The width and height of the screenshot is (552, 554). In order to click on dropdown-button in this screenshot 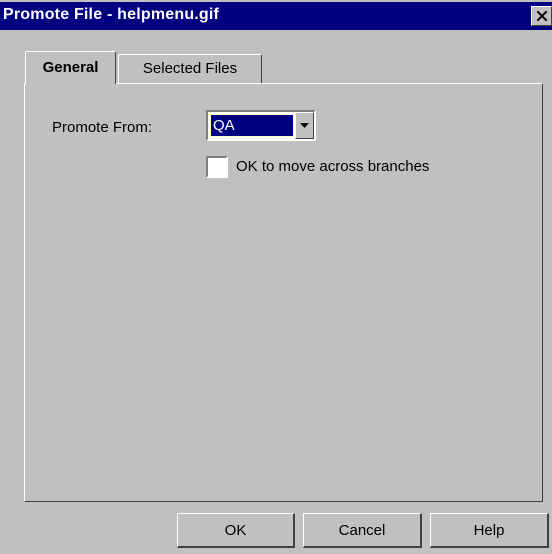, I will do `click(304, 125)`.